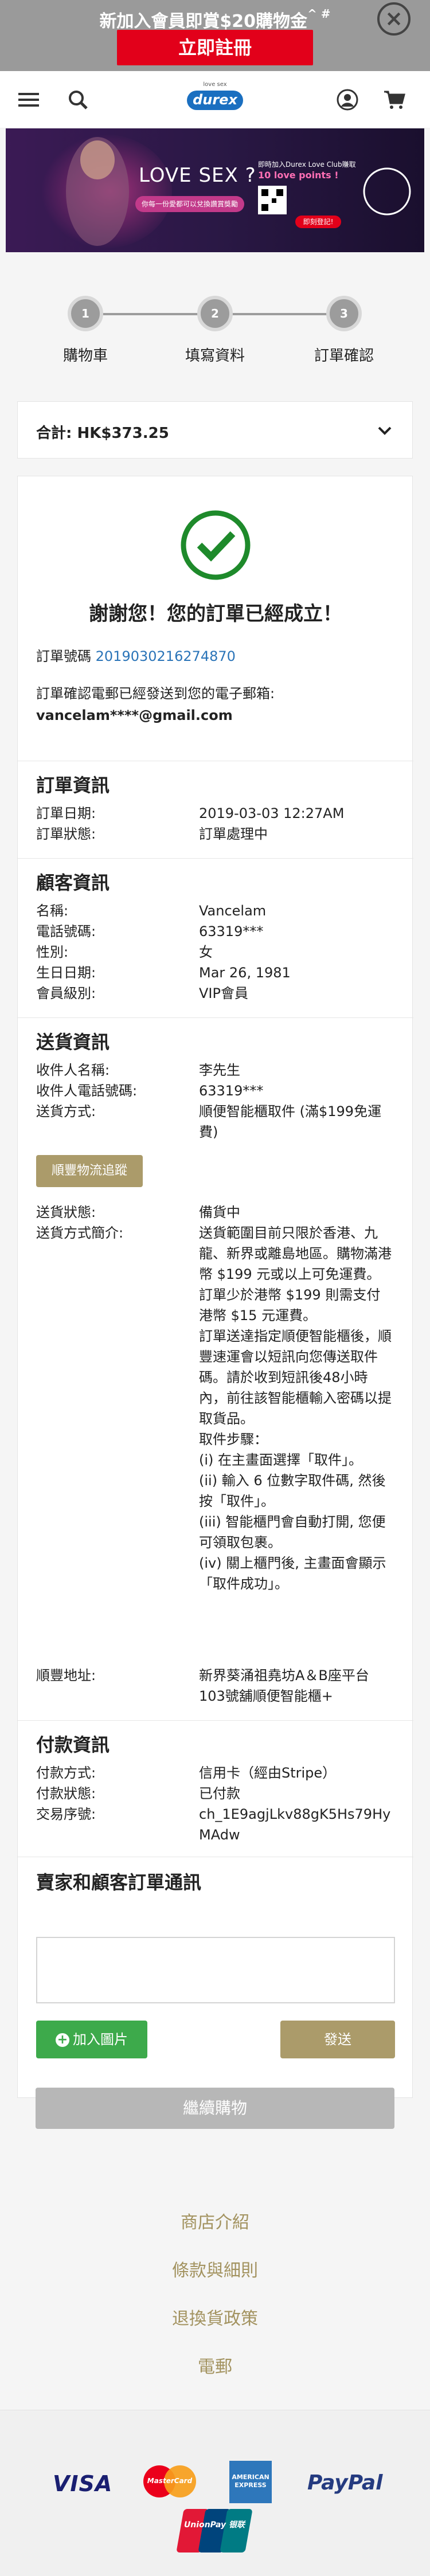 This screenshot has width=430, height=2576. I want to click on sf-tracking-button: 順豐物流追蹤, so click(89, 1171).